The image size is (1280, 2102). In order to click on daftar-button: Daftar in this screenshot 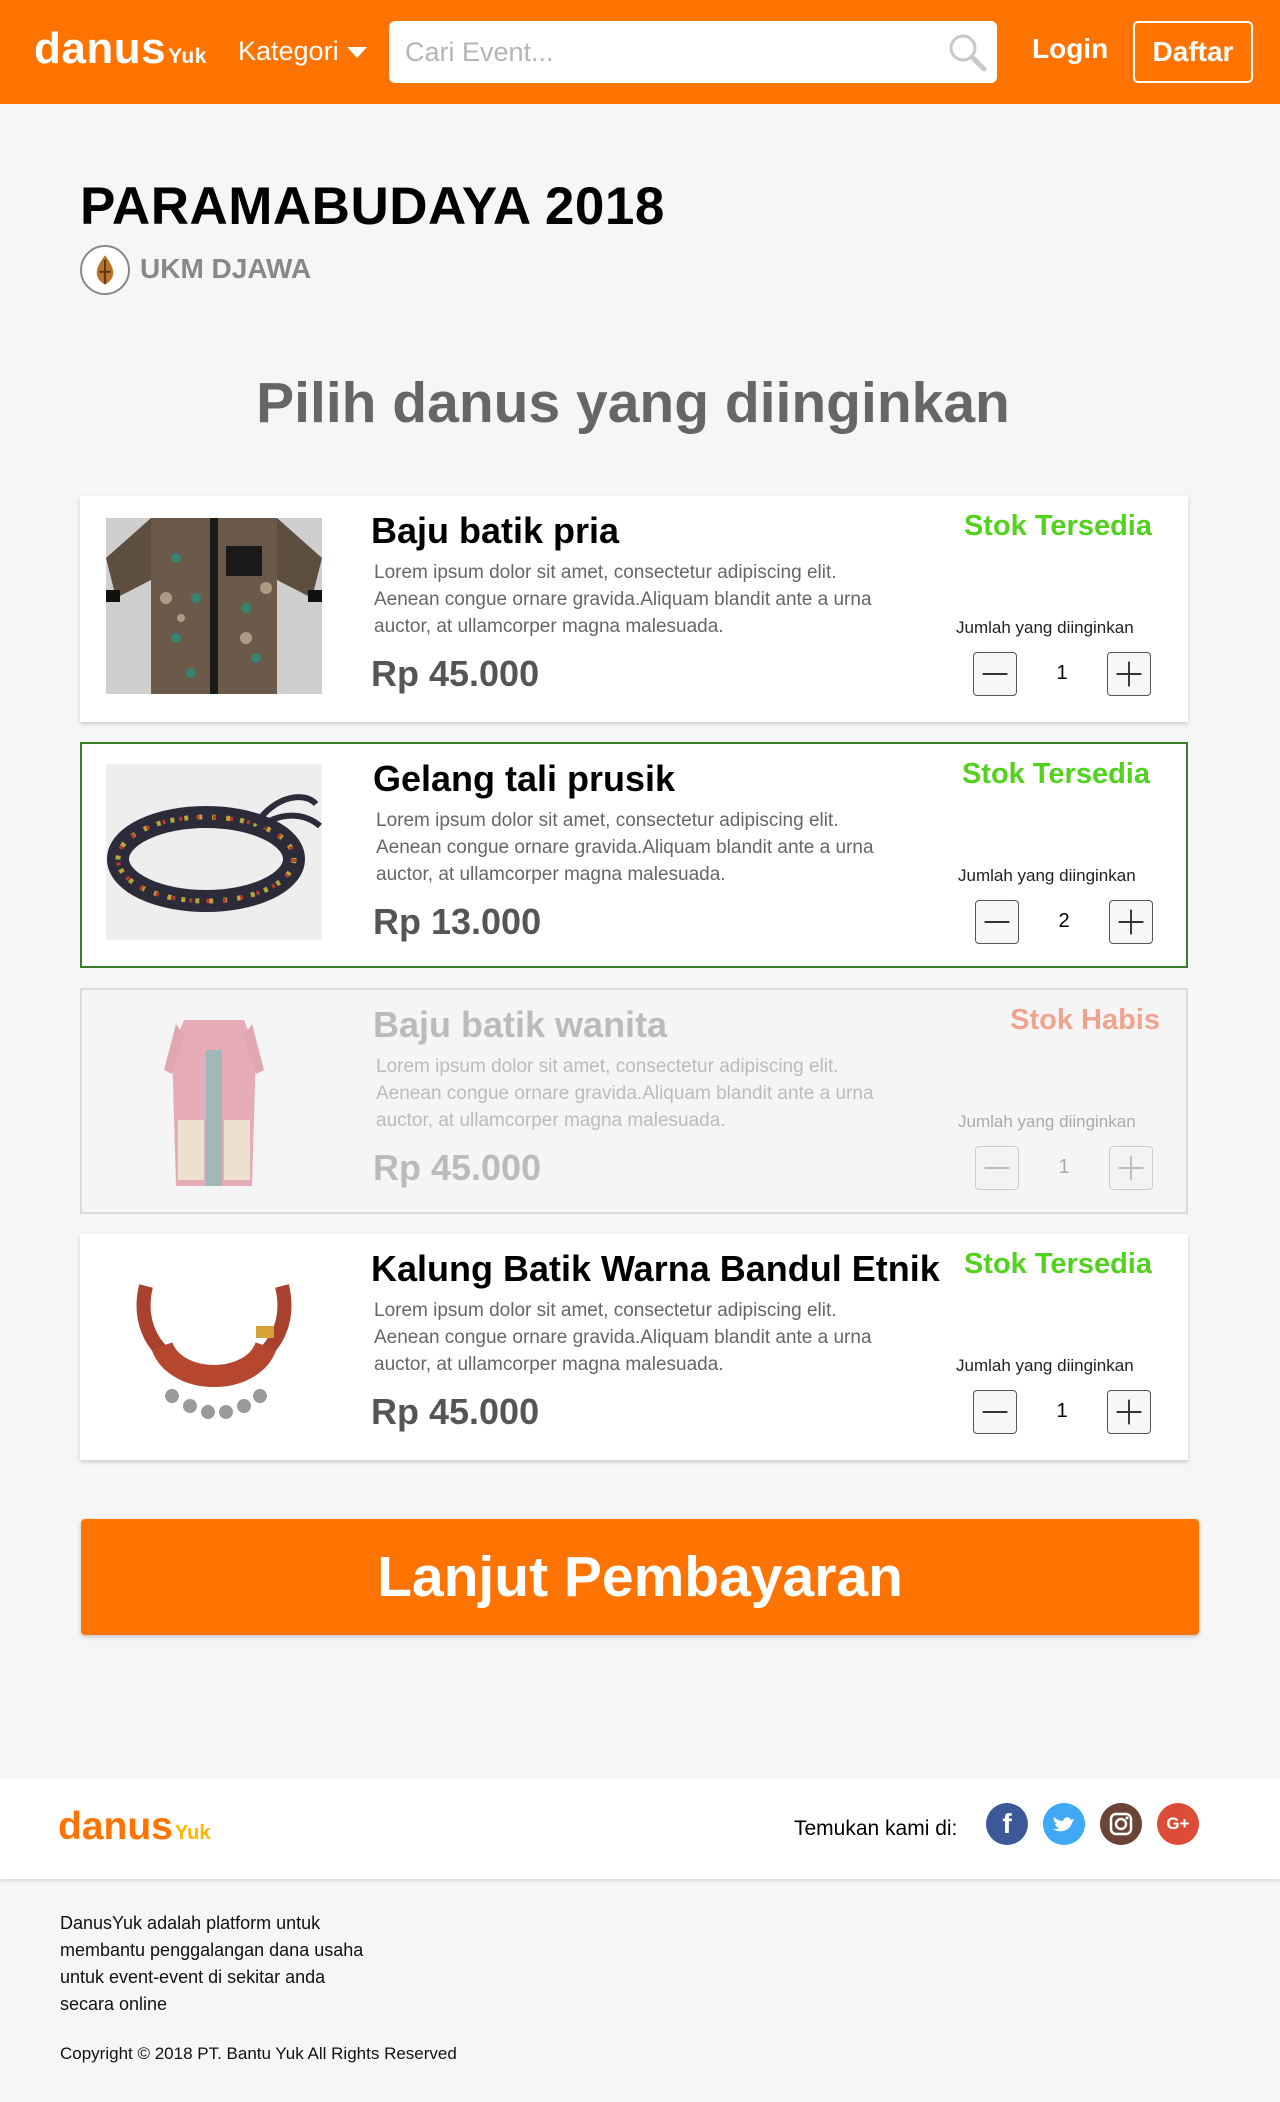, I will do `click(1193, 52)`.